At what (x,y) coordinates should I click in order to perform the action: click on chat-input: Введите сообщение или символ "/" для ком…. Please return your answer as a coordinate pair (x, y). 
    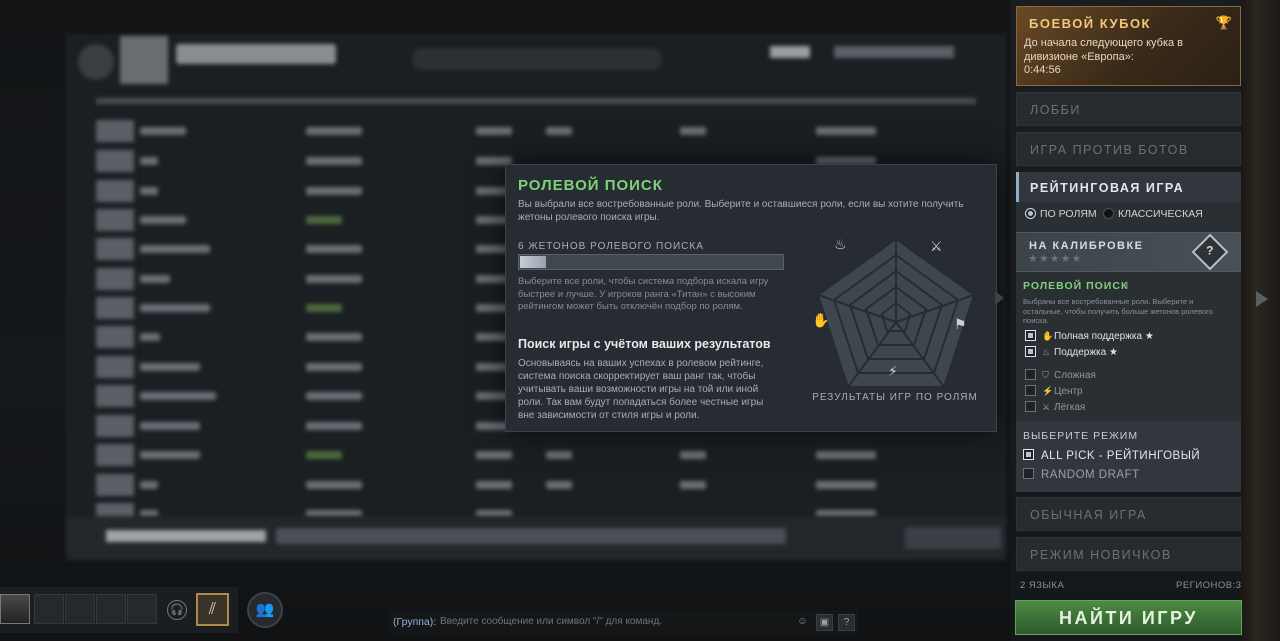
    Looking at the image, I should click on (551, 621).